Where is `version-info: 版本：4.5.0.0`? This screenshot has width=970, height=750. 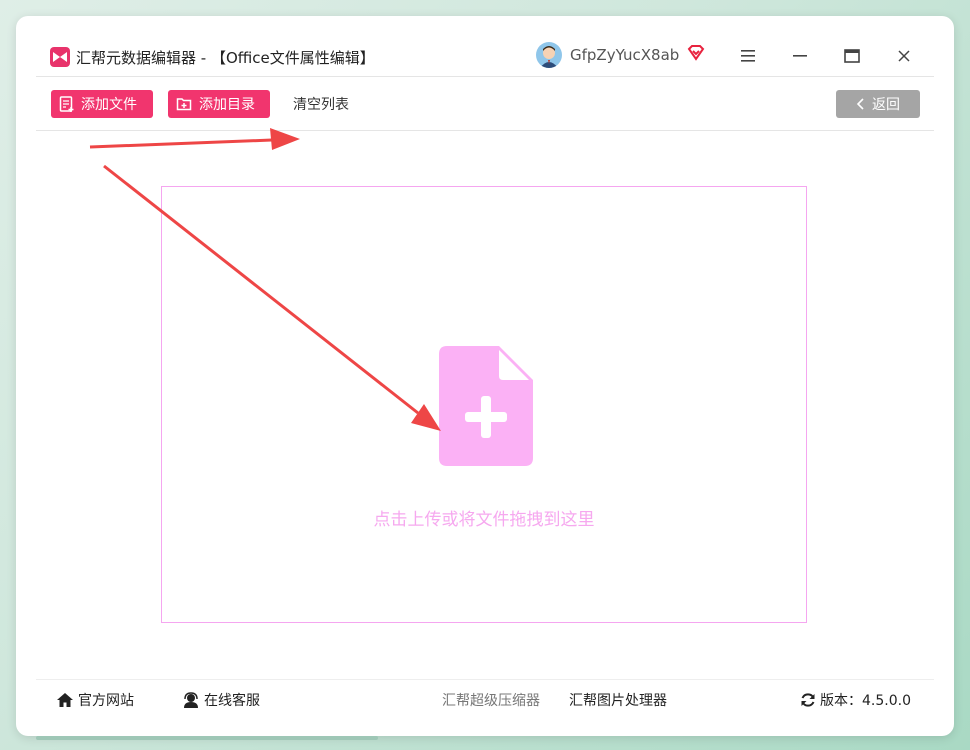 version-info: 版本：4.5.0.0 is located at coordinates (855, 700).